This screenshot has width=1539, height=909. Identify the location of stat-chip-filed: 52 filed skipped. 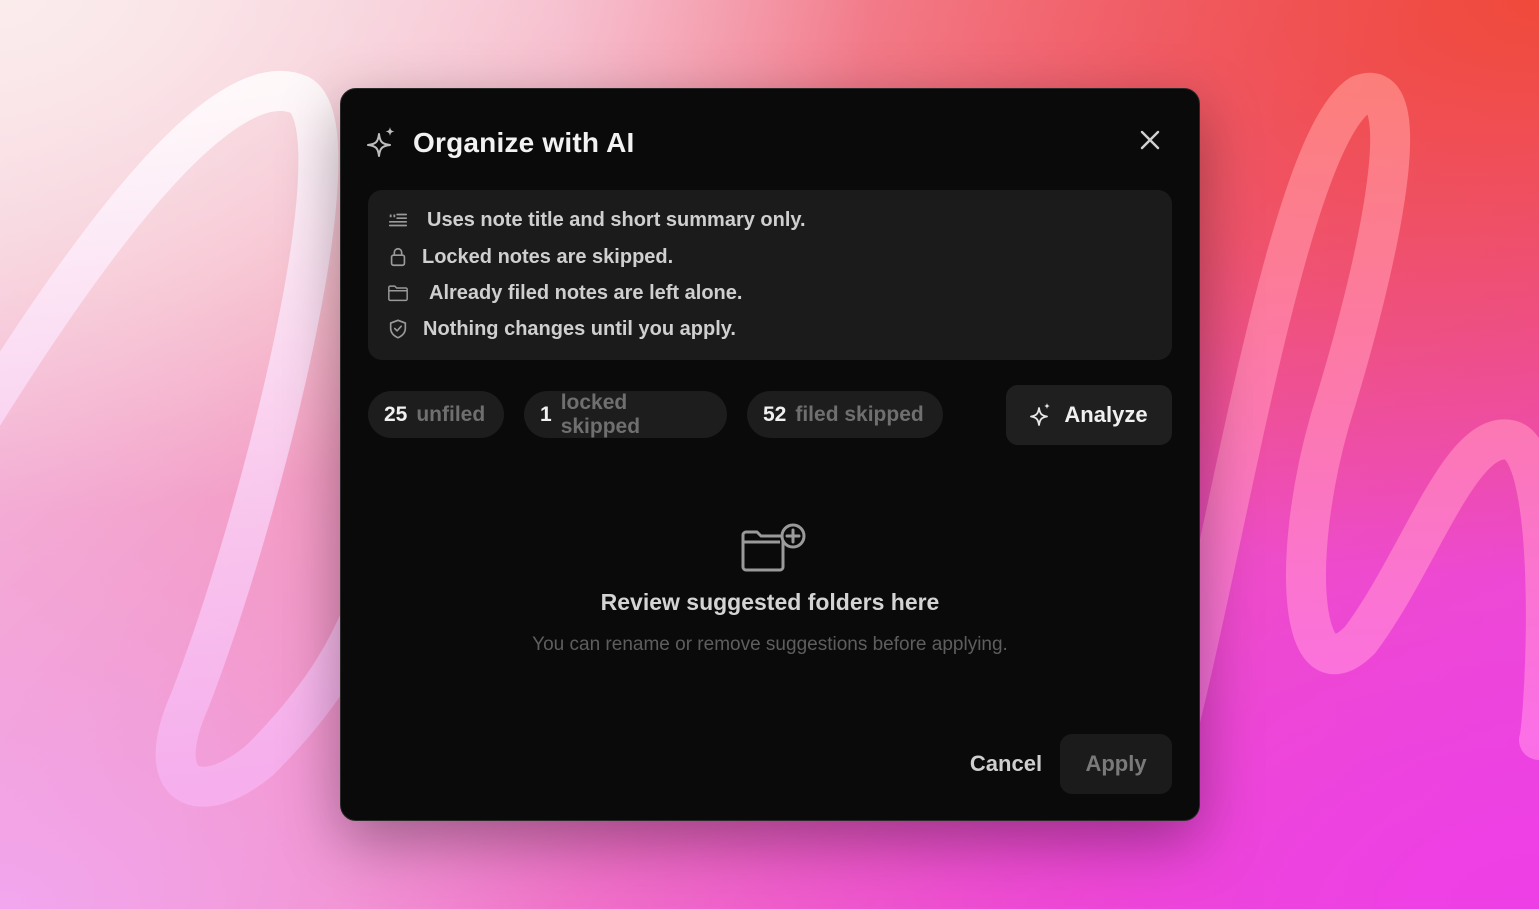
(845, 414).